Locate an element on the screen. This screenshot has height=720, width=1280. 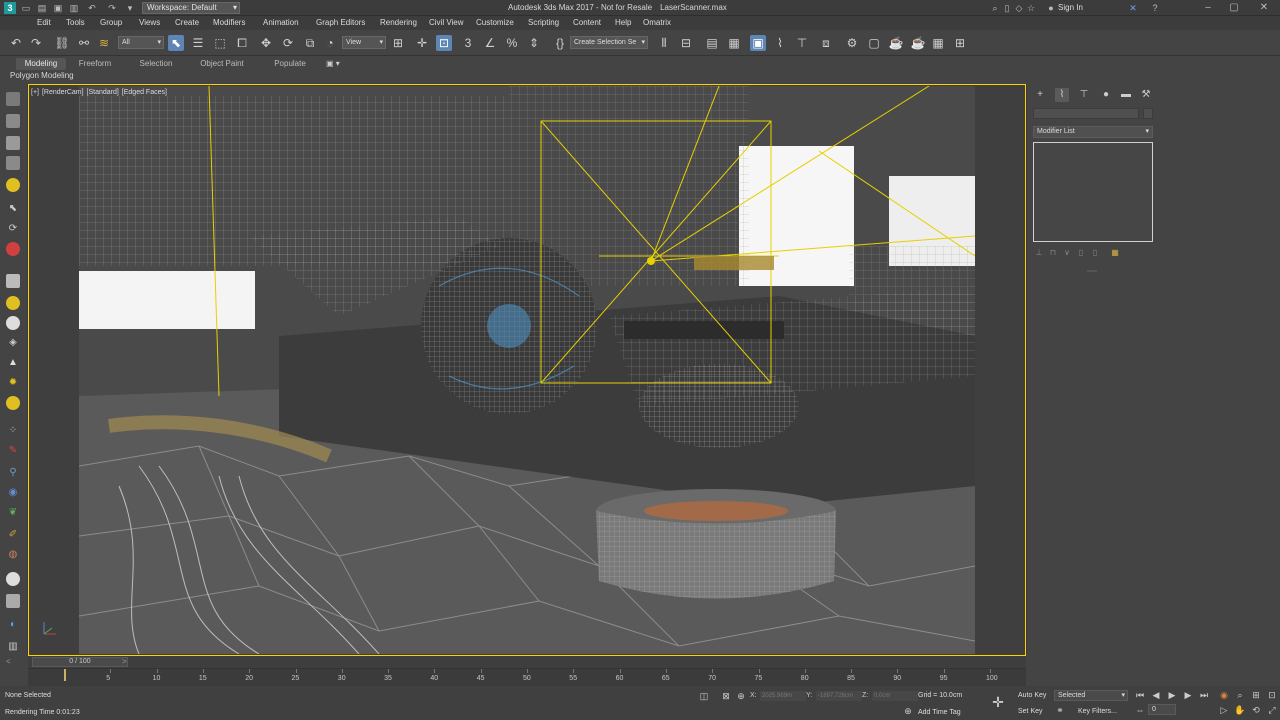
rectangular-selection-icon: ⬚ is located at coordinates (220, 43).